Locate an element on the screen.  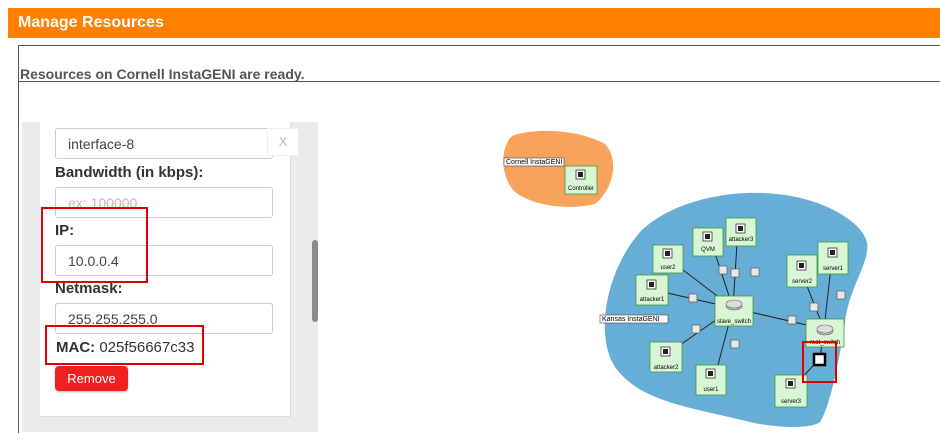
node-user1: user1 is located at coordinates (711, 380).